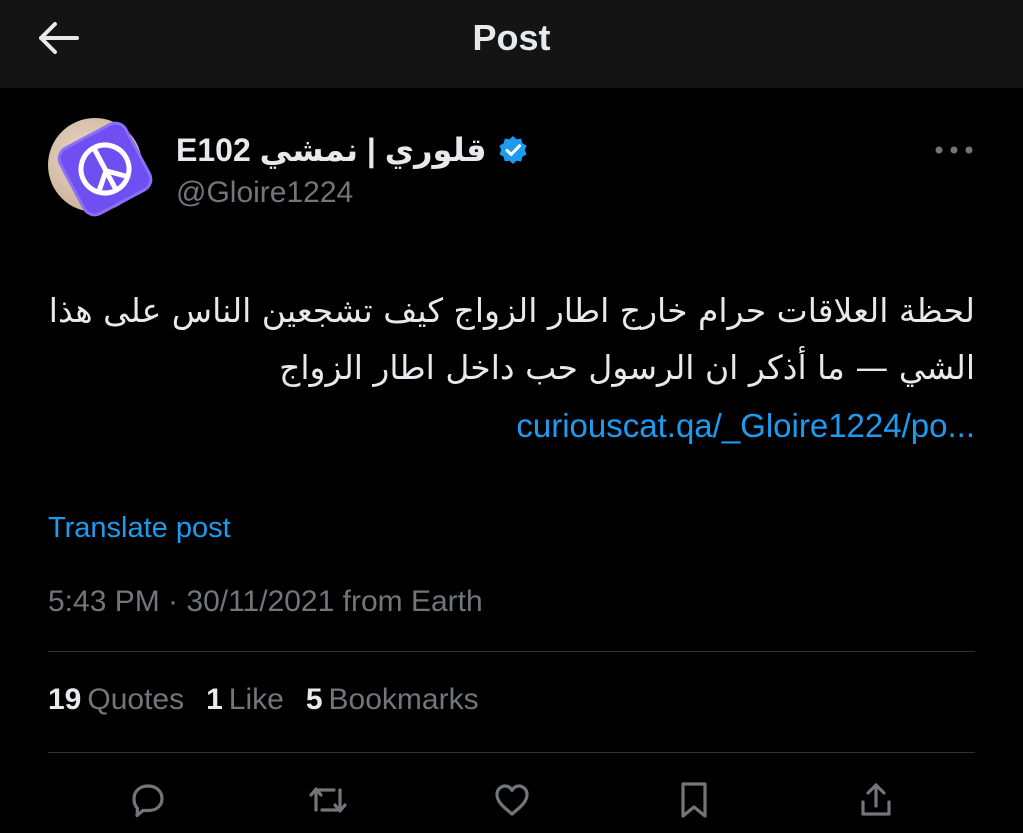  What do you see at coordinates (103, 173) in the screenshot?
I see `avatar` at bounding box center [103, 173].